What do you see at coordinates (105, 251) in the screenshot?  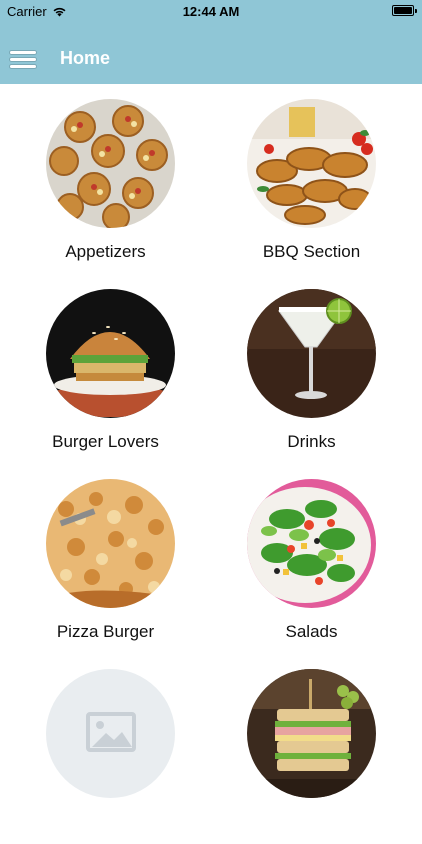 I see `category-label: Appetizers` at bounding box center [105, 251].